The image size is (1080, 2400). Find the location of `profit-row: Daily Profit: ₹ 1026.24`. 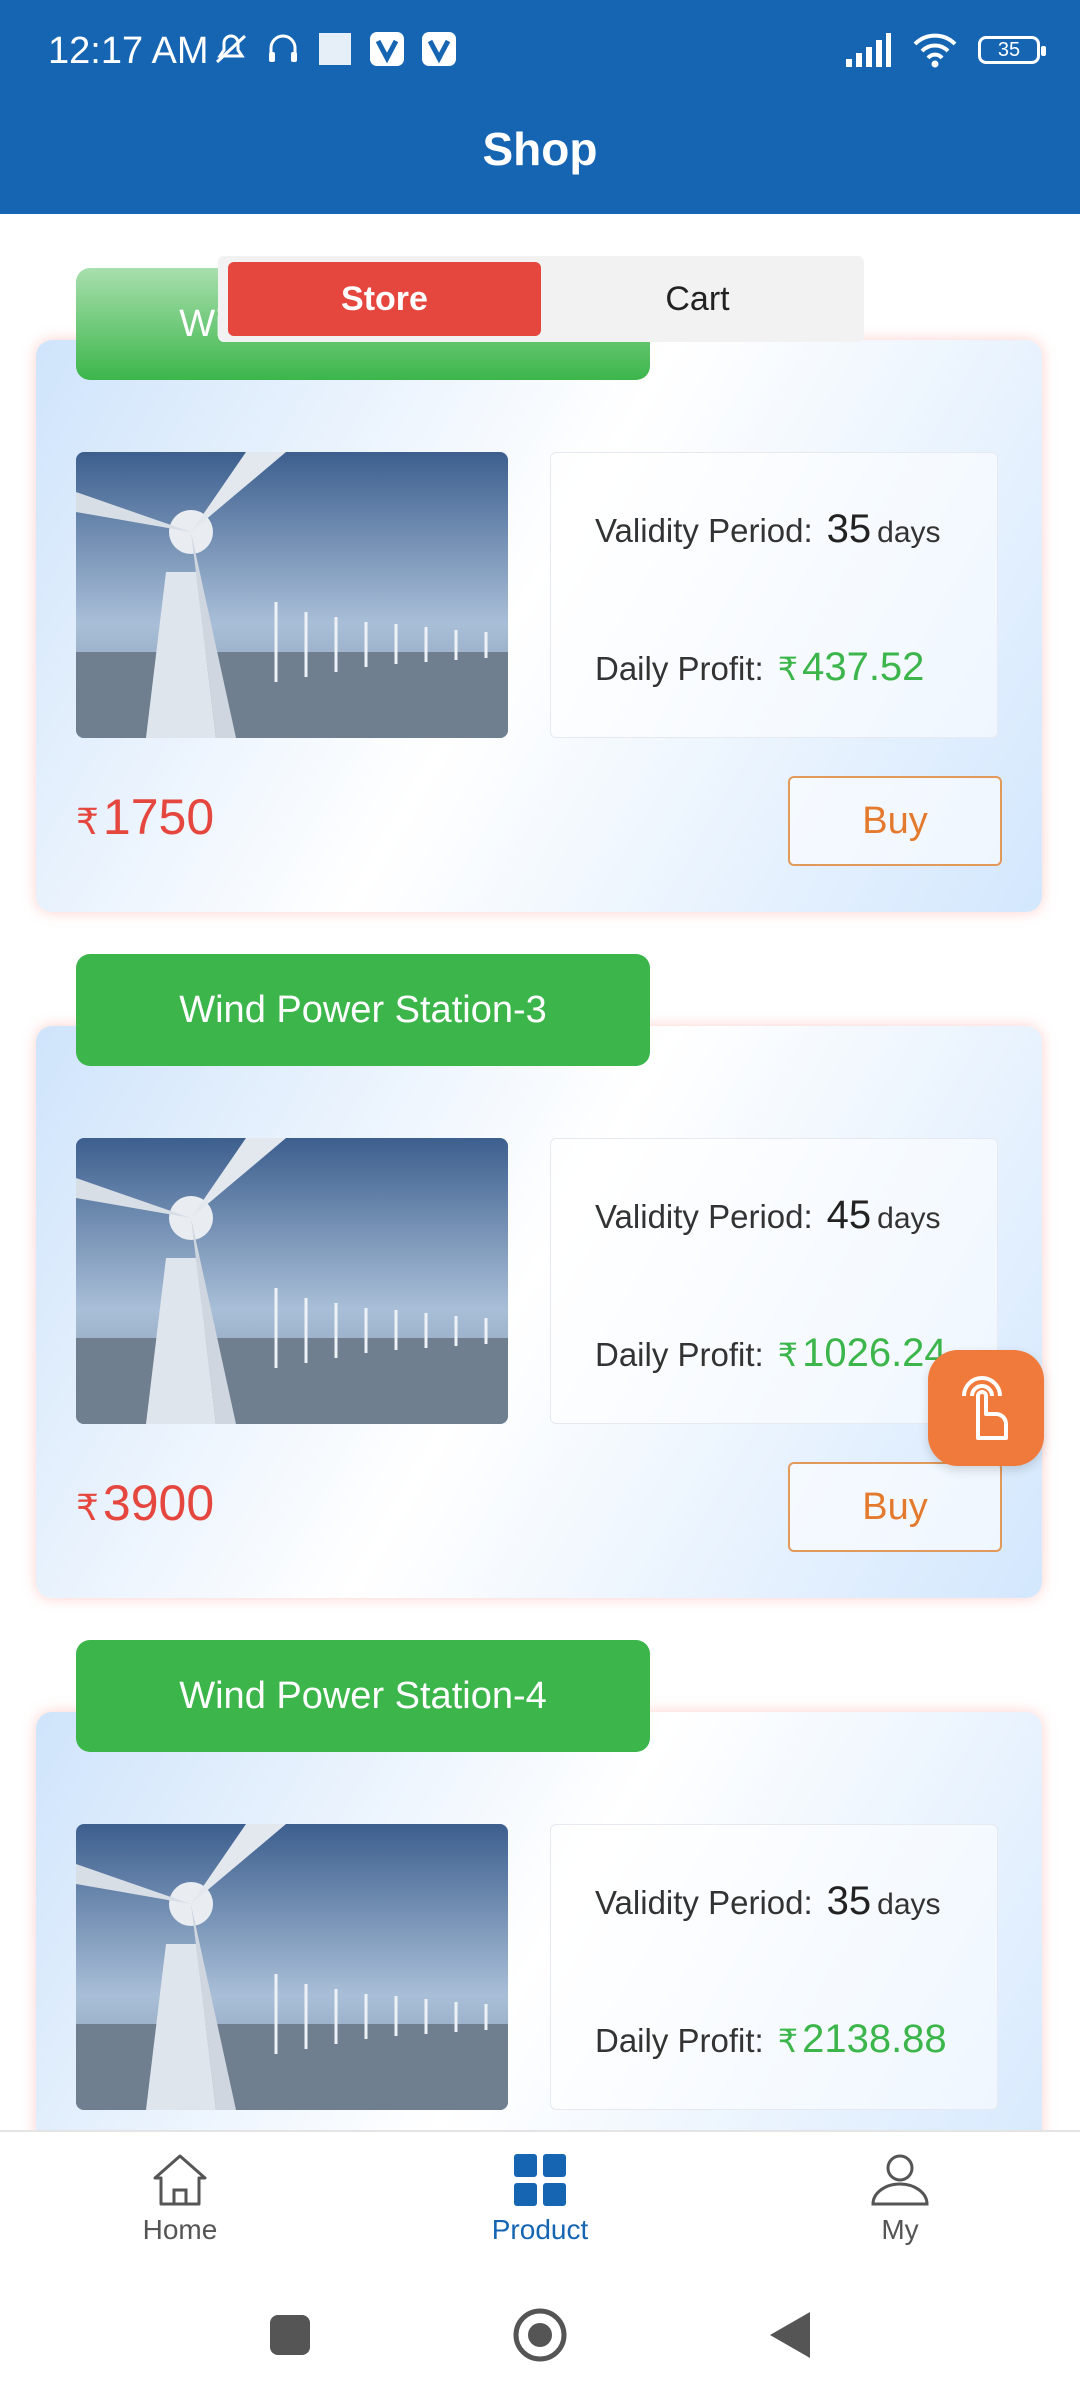

profit-row: Daily Profit: ₹ 1026.24 is located at coordinates (771, 1353).